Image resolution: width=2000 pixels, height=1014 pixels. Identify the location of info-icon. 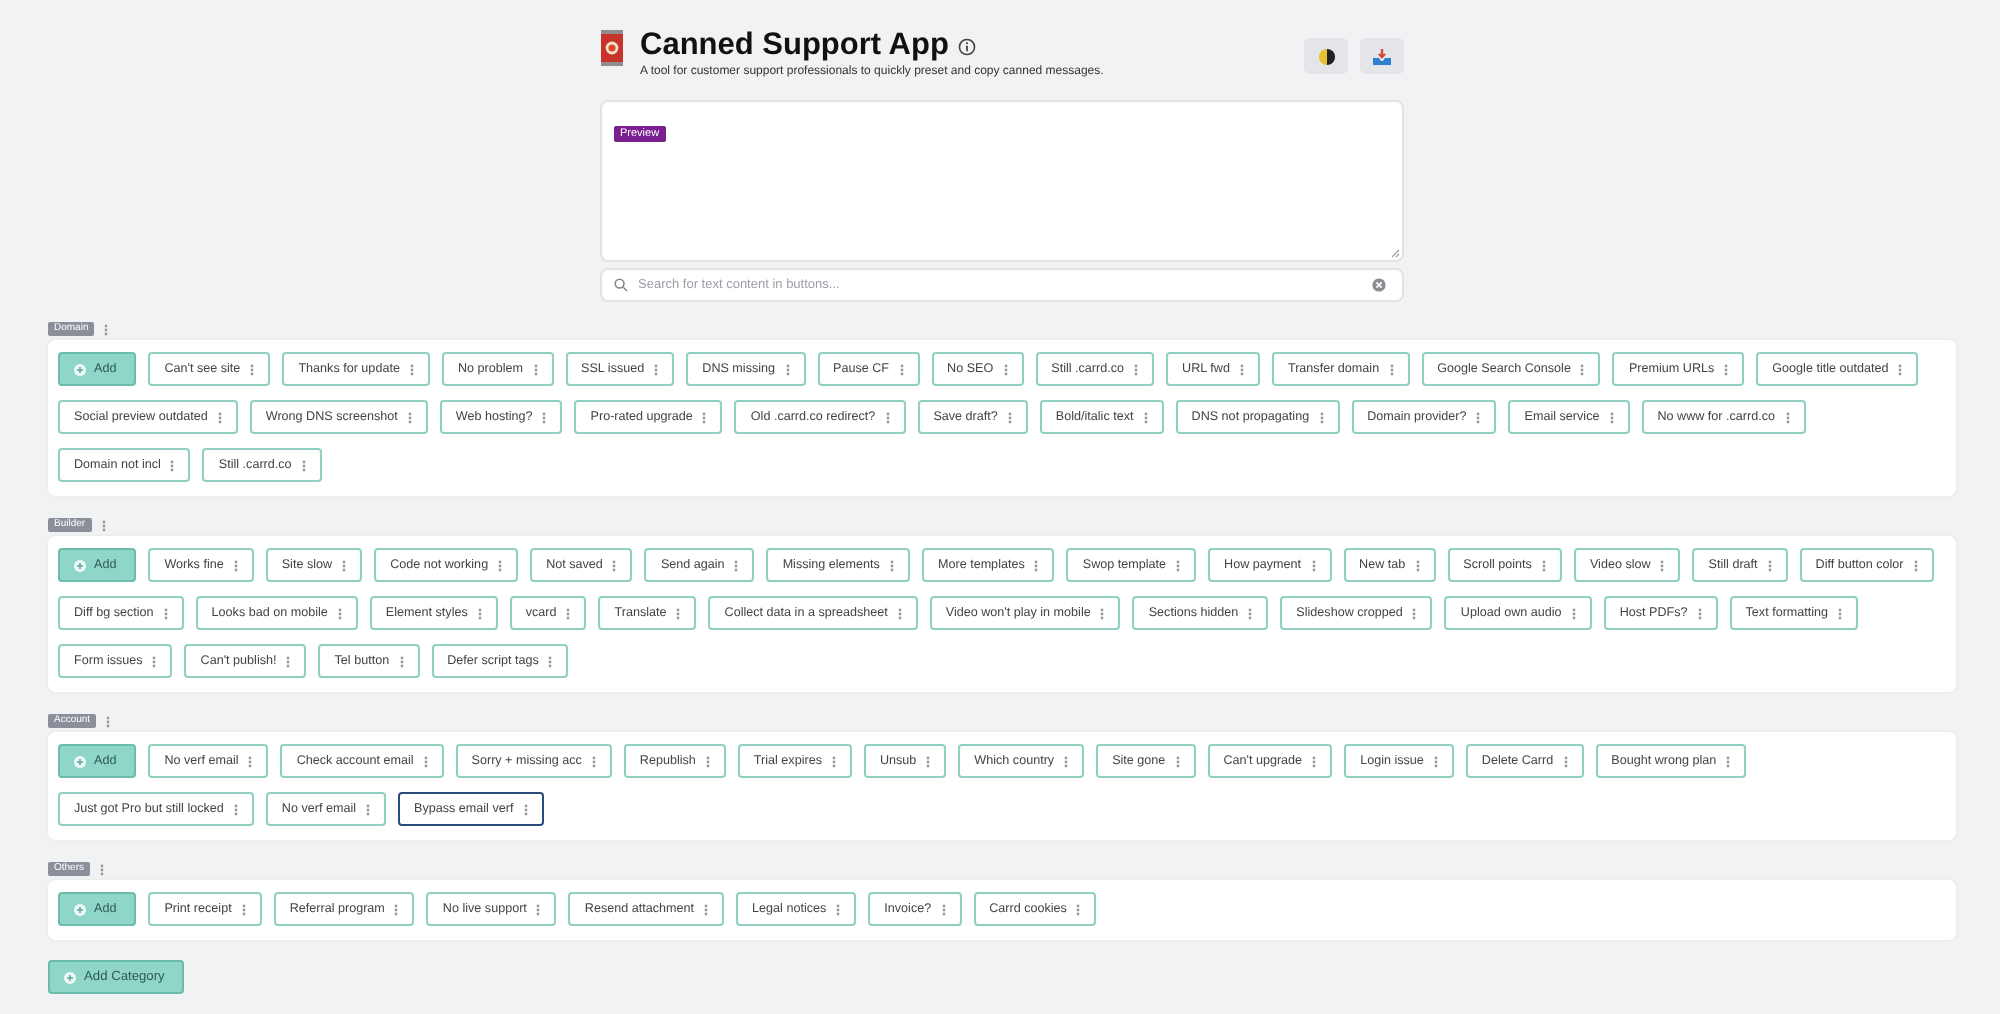
(967, 46).